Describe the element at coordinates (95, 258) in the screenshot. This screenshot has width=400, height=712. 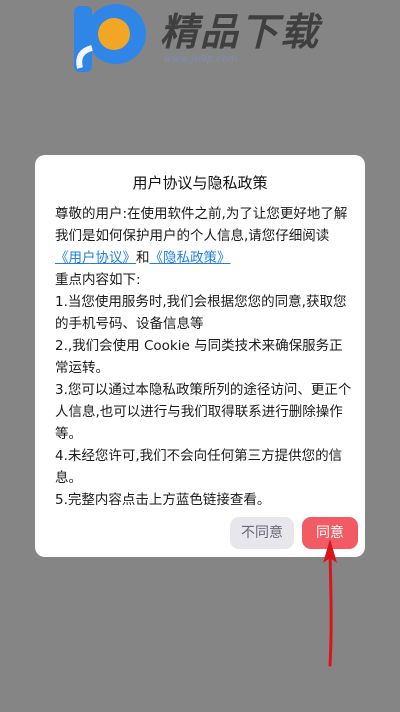
I see `user-agreement-link: 《用户协议》` at that location.